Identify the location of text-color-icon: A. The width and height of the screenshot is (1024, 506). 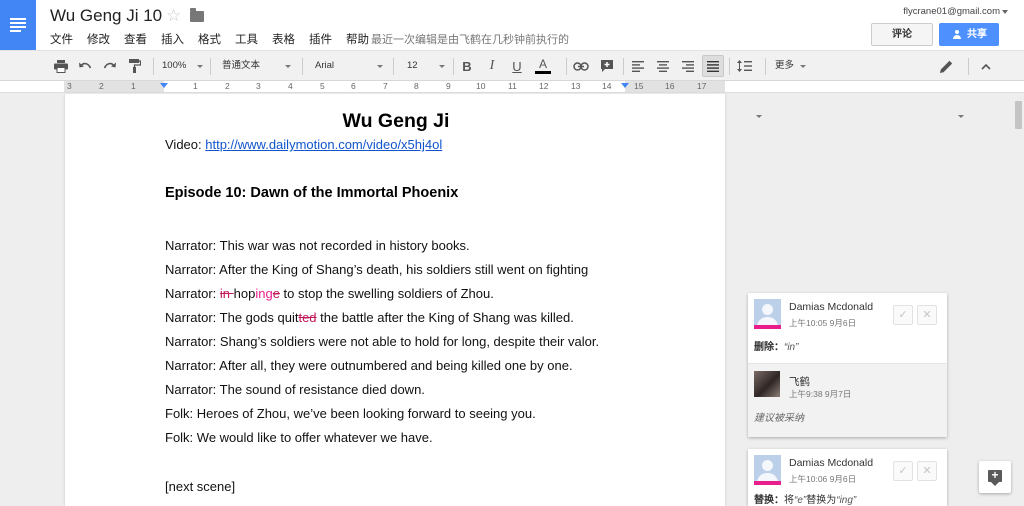
(543, 66).